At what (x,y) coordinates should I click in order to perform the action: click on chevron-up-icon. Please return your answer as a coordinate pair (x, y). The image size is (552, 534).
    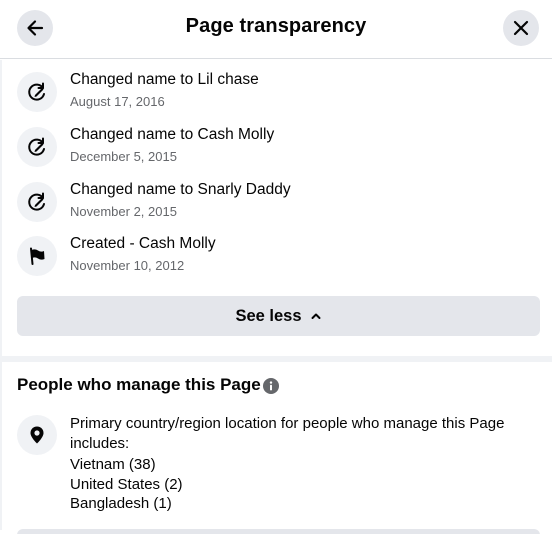
    Looking at the image, I should click on (316, 316).